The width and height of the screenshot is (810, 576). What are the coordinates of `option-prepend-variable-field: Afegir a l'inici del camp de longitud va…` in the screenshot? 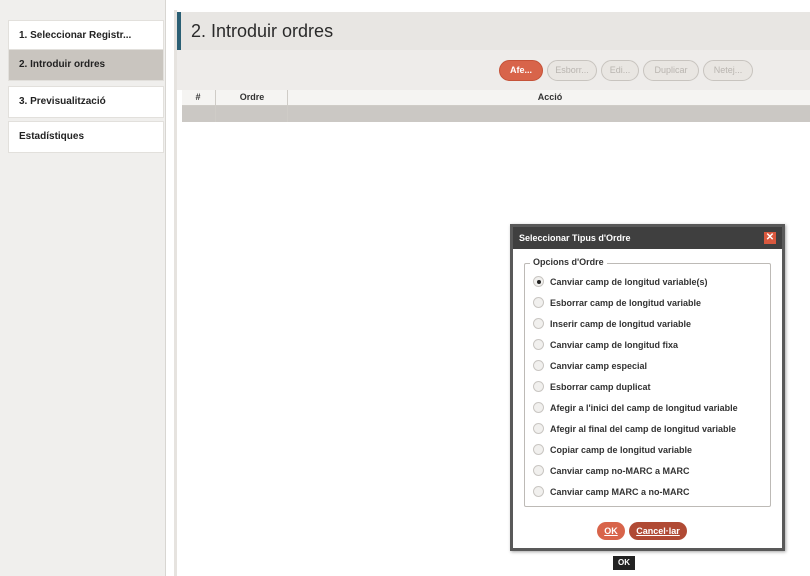 It's located at (651, 408).